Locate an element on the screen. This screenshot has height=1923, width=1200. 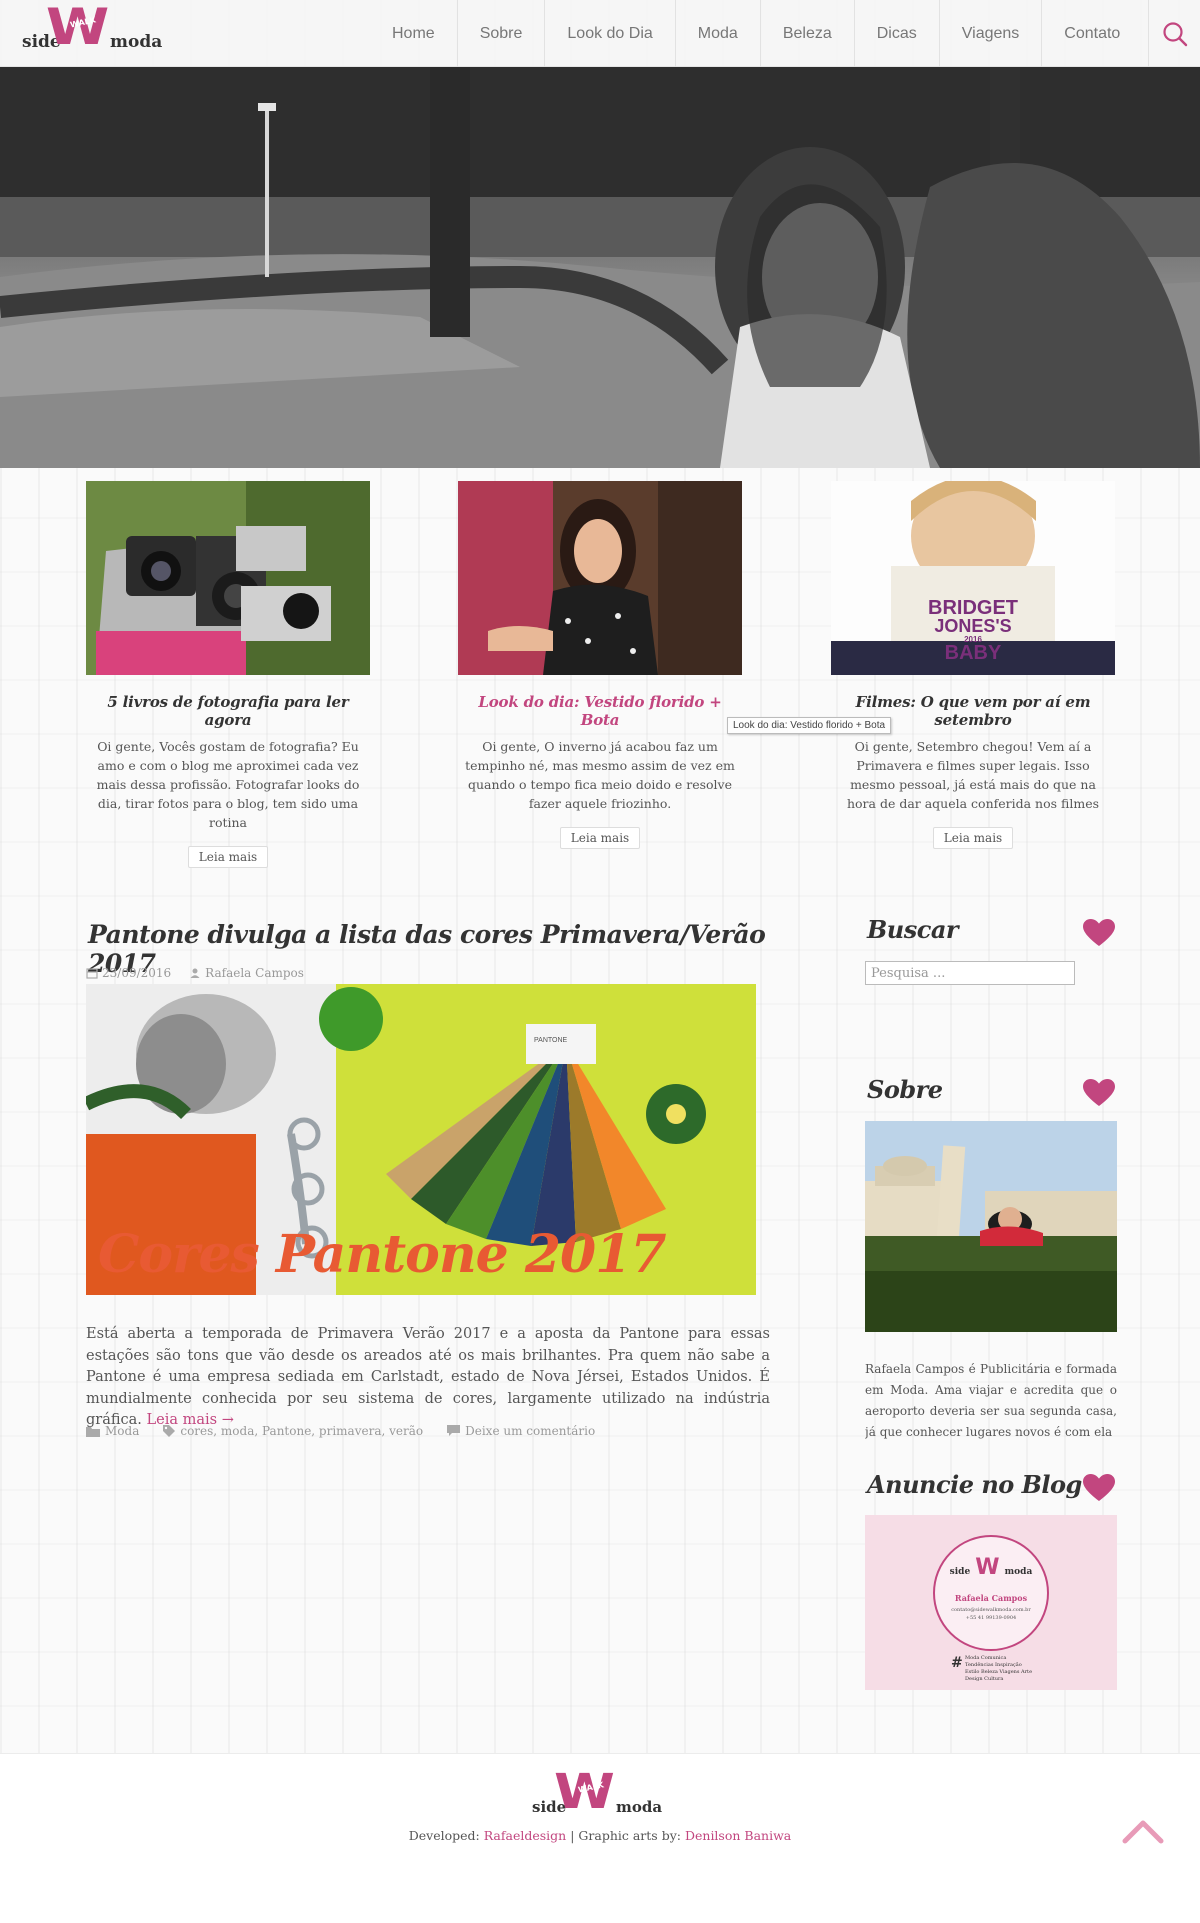
nav-item-look-do-dia: Look do Dia is located at coordinates (609, 33).